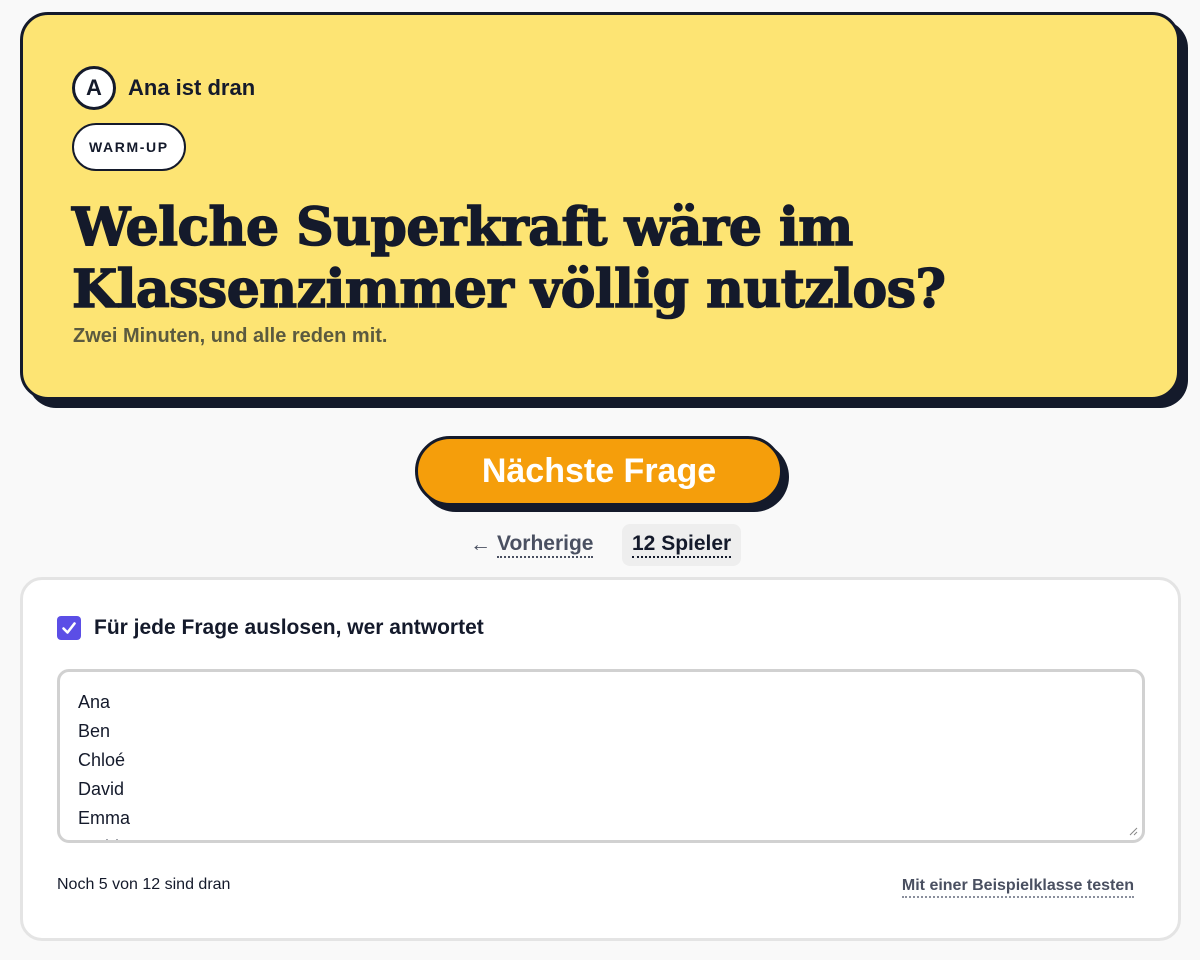 This screenshot has width=1200, height=960. I want to click on previous-question-link: ← Vorherige, so click(532, 545).